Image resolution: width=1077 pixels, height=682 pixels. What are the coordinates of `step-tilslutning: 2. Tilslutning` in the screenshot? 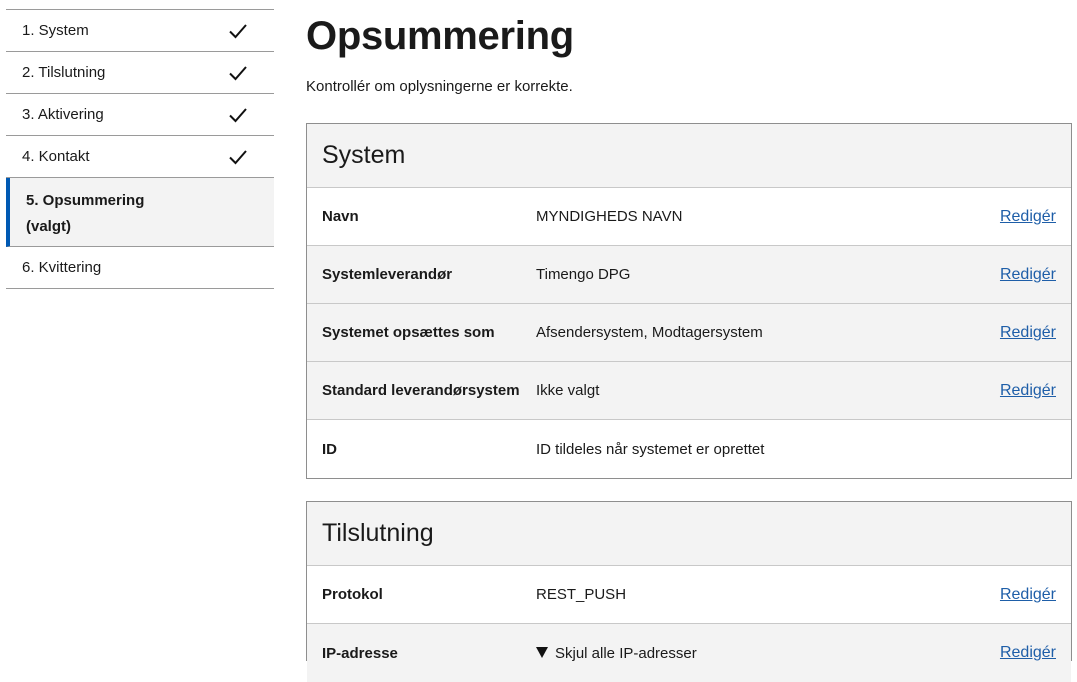 It's located at (140, 73).